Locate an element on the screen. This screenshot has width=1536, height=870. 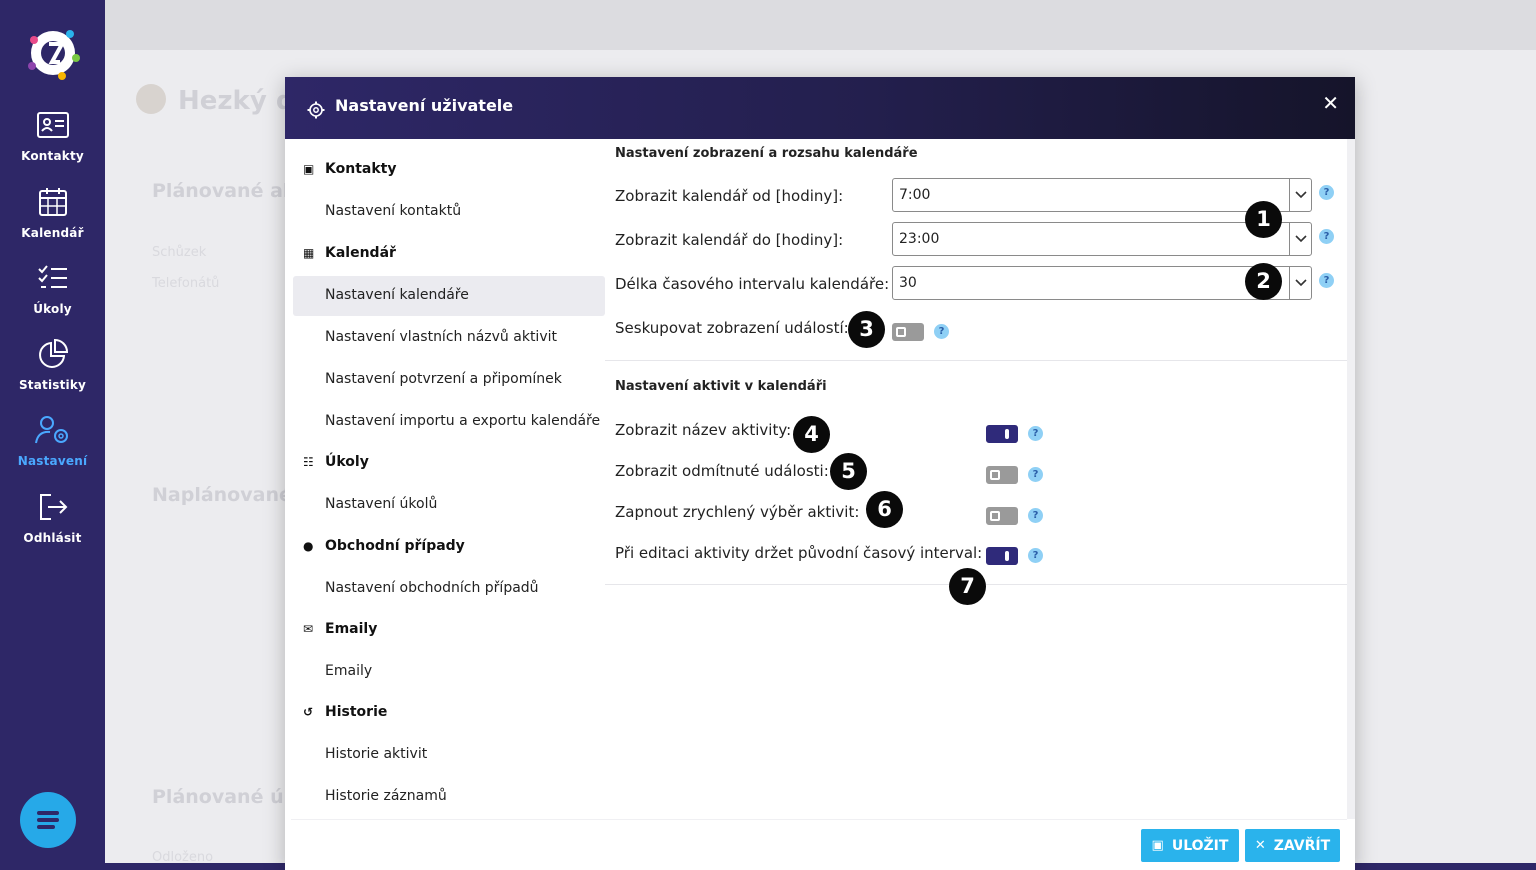
toggle-casovy-interval is located at coordinates (1002, 556).